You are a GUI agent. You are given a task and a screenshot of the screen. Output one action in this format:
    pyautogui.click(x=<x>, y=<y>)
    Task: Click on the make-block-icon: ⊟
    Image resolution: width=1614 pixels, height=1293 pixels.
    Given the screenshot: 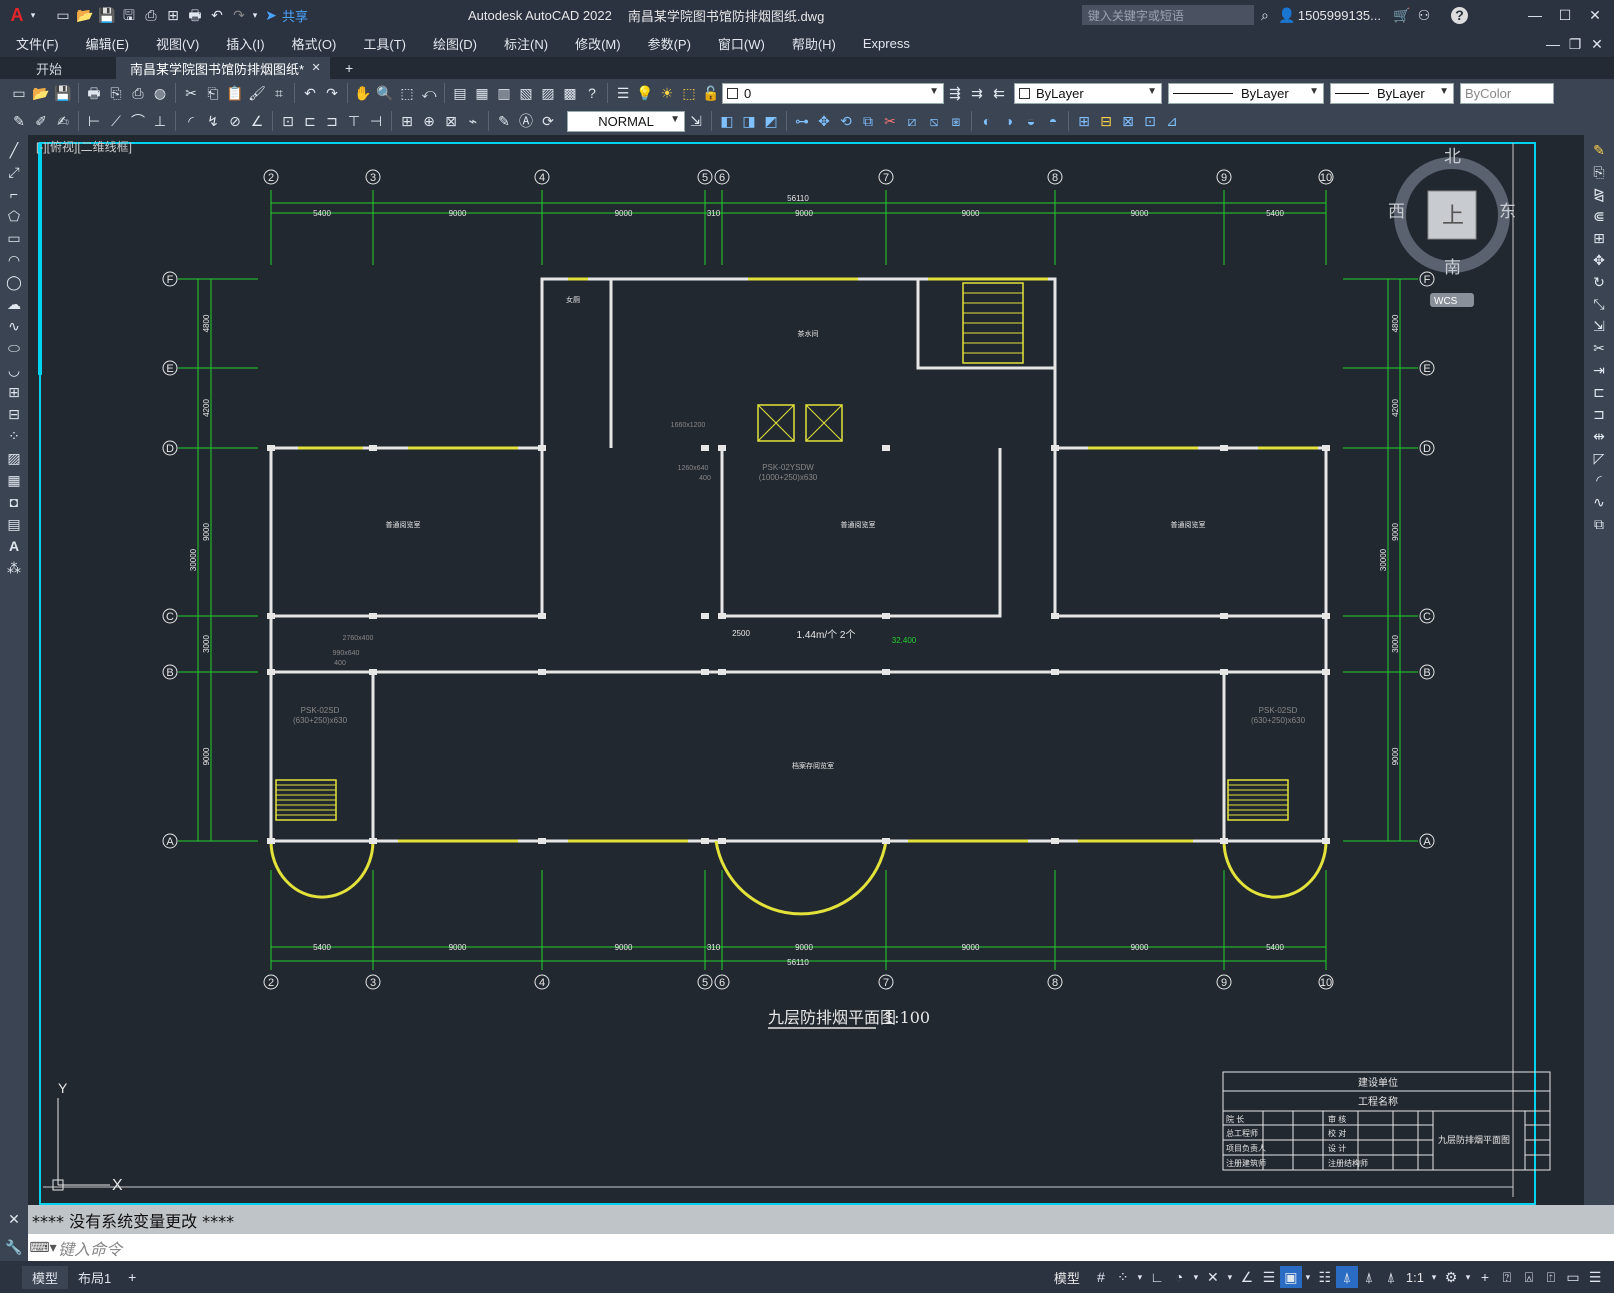 What is the action you would take?
    pyautogui.click(x=14, y=414)
    